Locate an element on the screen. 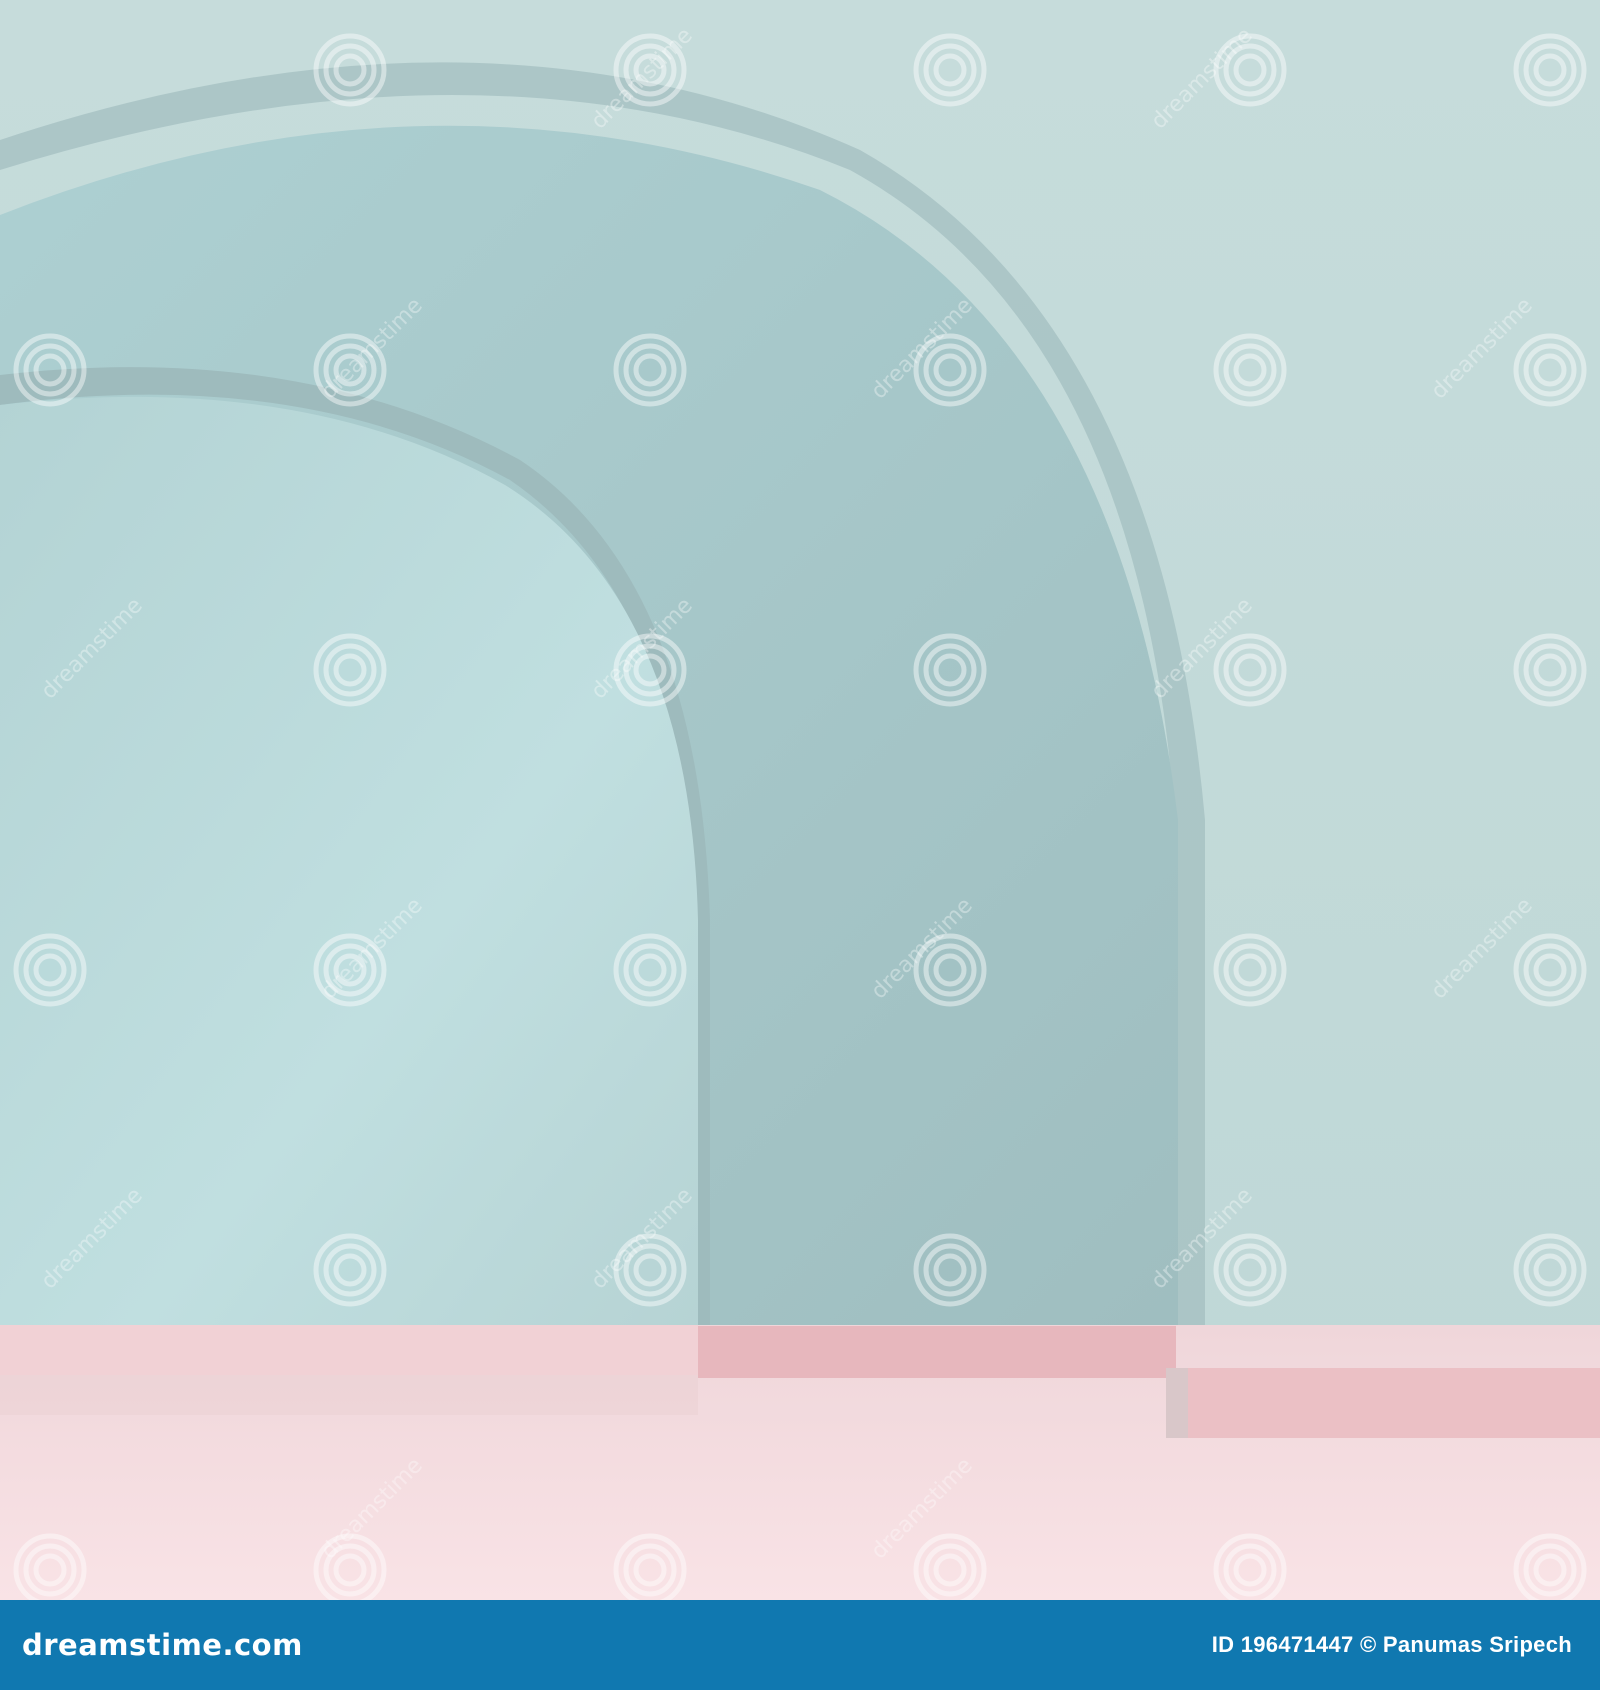  baseboard-inner is located at coordinates (349, 1350).